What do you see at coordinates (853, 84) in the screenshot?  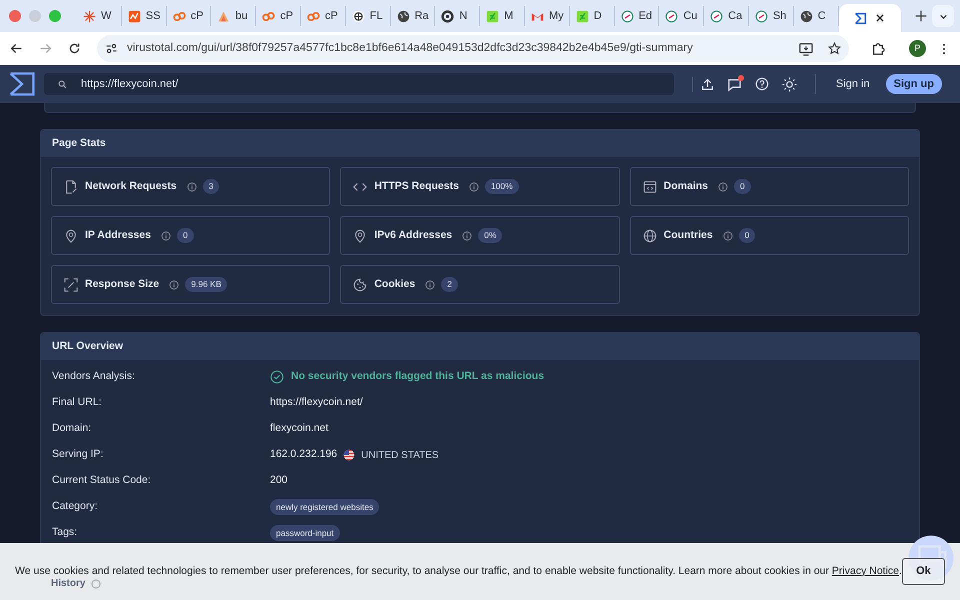 I see `sign-in-link: Sign in` at bounding box center [853, 84].